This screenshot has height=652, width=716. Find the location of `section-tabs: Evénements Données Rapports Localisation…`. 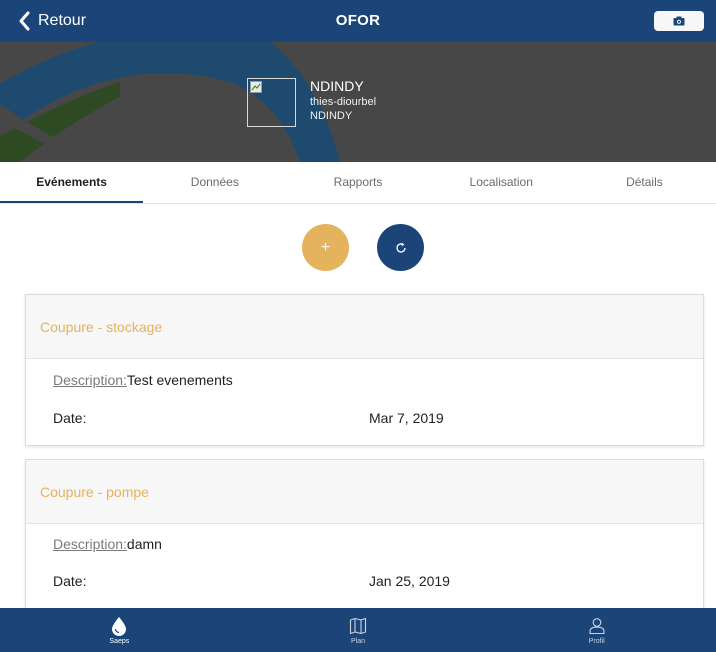

section-tabs: Evénements Données Rapports Localisation… is located at coordinates (358, 183).